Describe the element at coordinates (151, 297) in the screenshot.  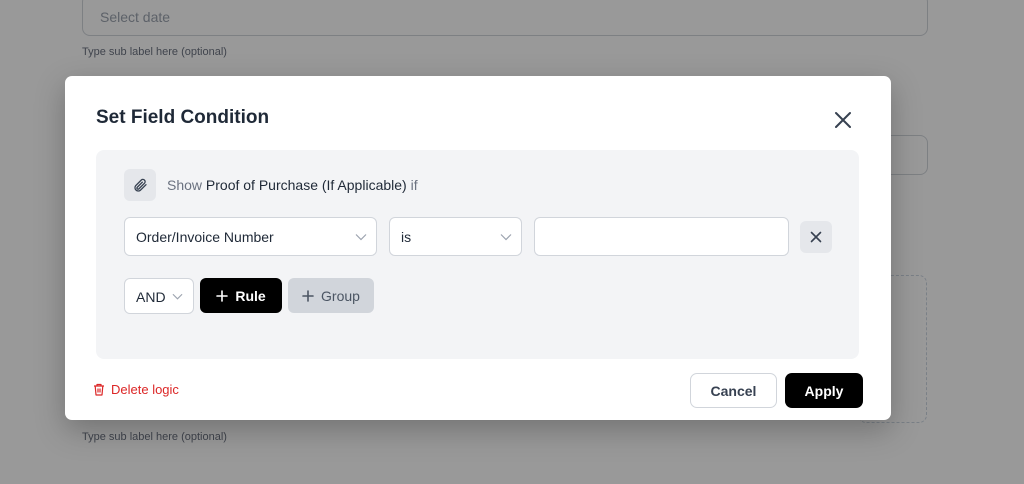
I see `logic-operator-value: AND` at that location.